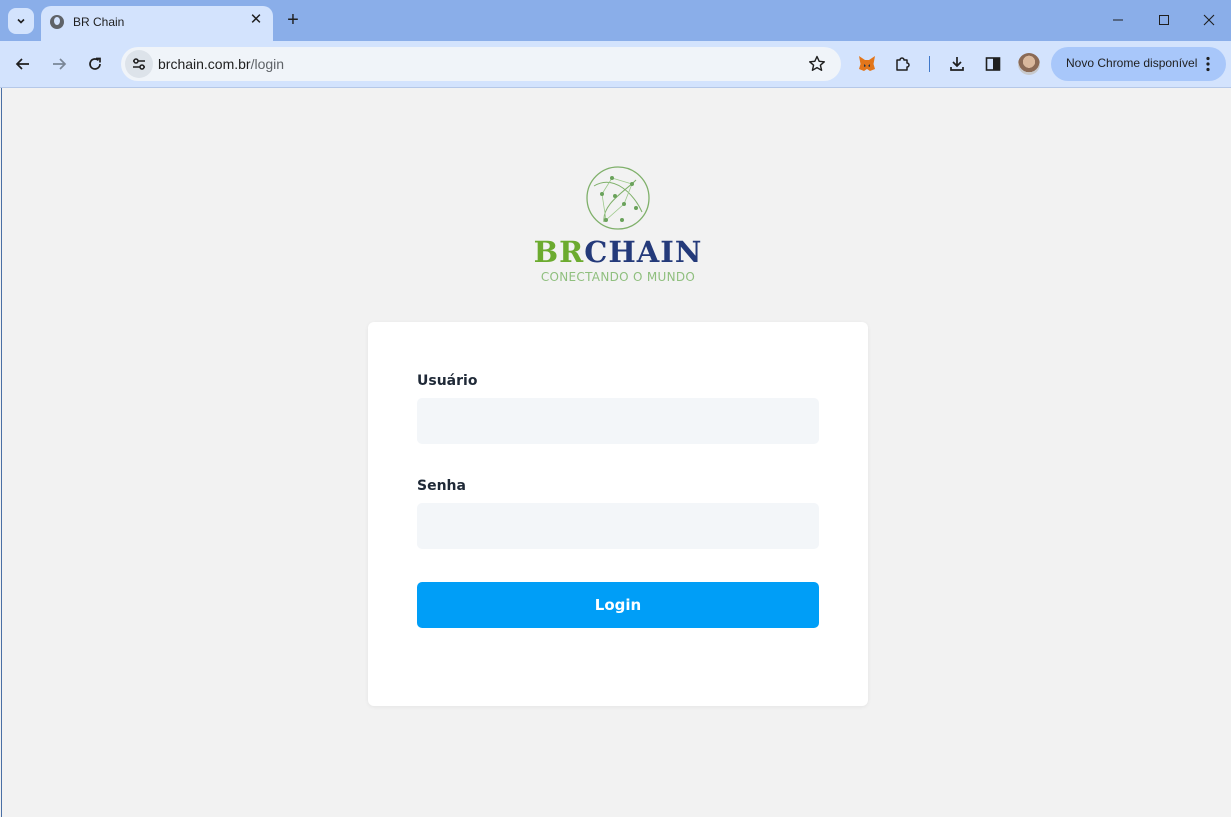 The image size is (1231, 817). What do you see at coordinates (643, 252) in the screenshot?
I see `brand-chain: CHAIN` at bounding box center [643, 252].